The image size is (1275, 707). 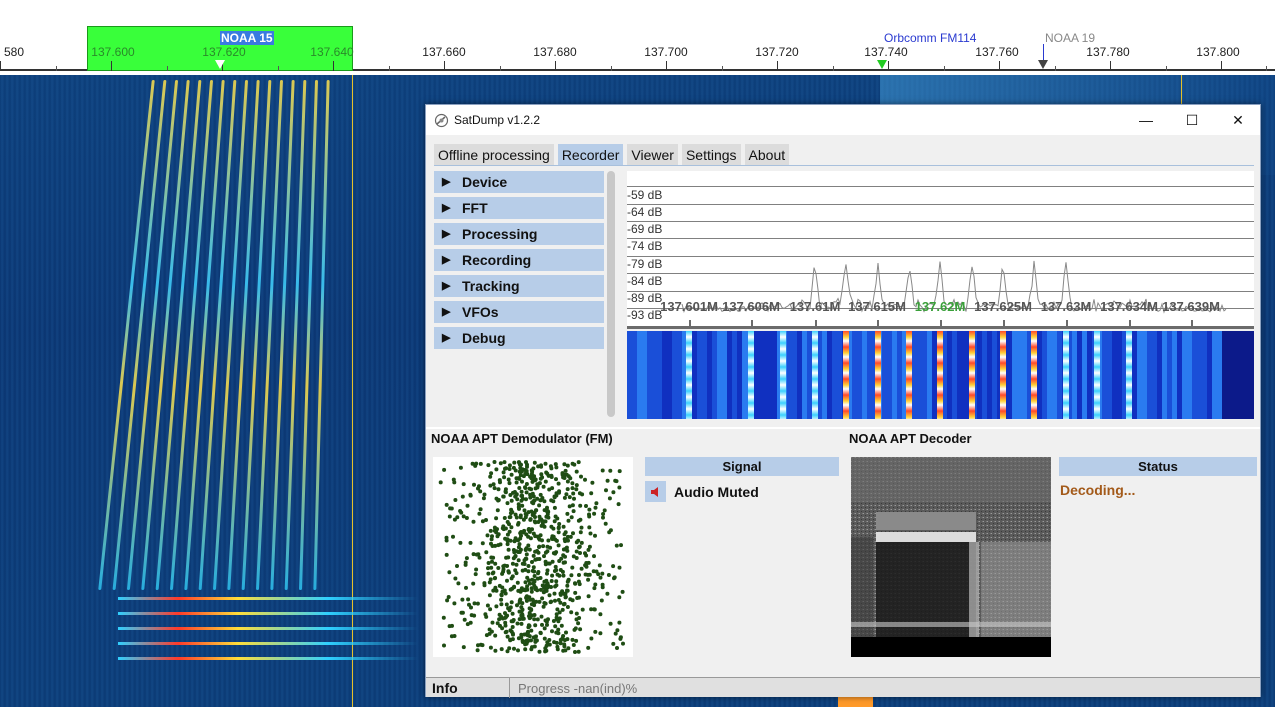 I want to click on ruler-tick-label: 137.660, so click(x=444, y=52).